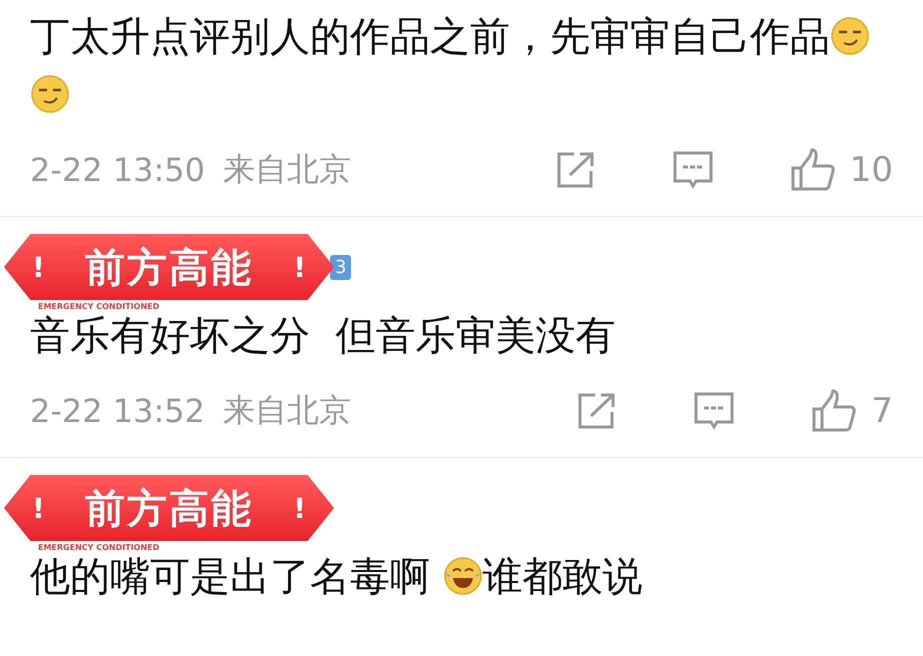 The height and width of the screenshot is (656, 923). Describe the element at coordinates (118, 411) in the screenshot. I see `comment-time: 2-22 13:52` at that location.